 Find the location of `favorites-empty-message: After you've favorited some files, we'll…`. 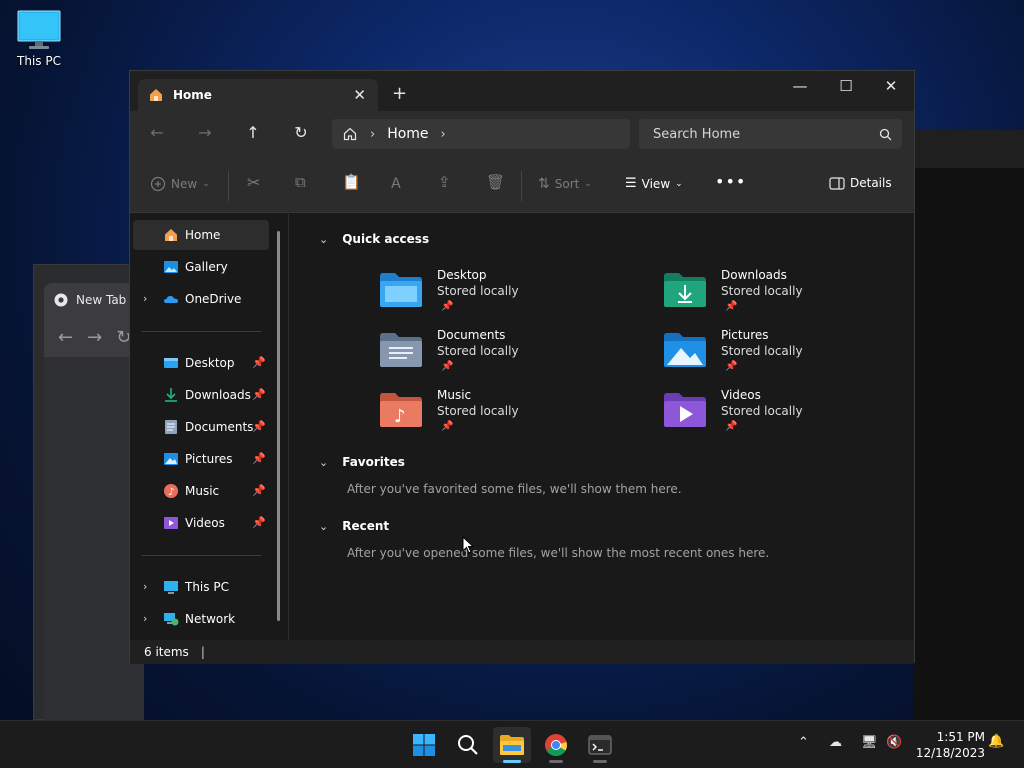

favorites-empty-message: After you've favorited some files, we'll… is located at coordinates (514, 489).